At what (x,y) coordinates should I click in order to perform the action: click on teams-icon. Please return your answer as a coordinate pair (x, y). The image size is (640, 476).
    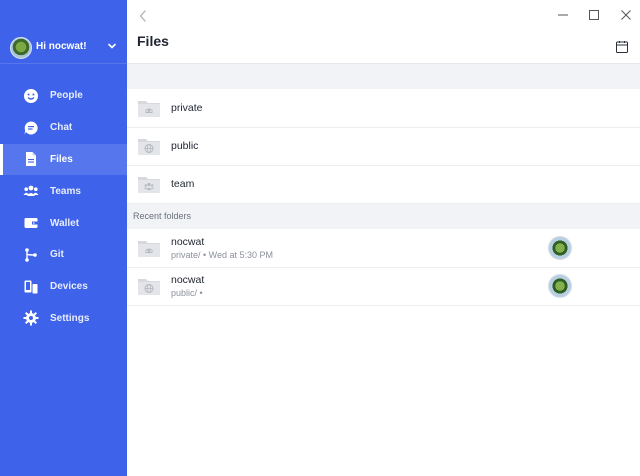
    Looking at the image, I should click on (31, 191).